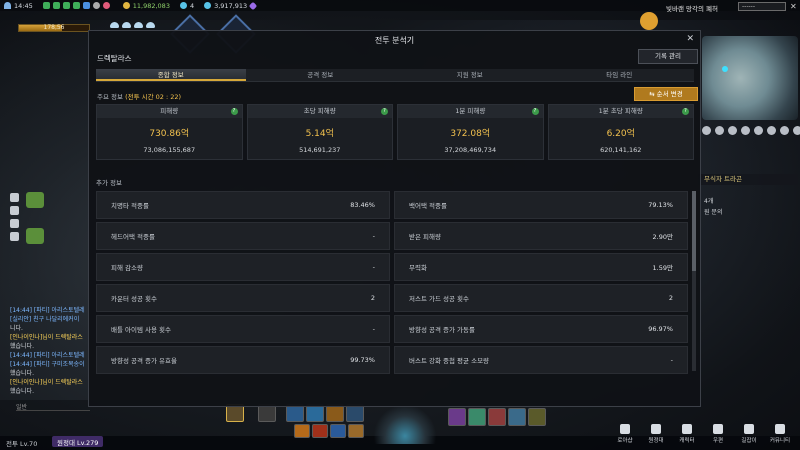 This screenshot has width=800, height=450. Describe the element at coordinates (718, 441) in the screenshot. I see `menu-label: 우편` at that location.